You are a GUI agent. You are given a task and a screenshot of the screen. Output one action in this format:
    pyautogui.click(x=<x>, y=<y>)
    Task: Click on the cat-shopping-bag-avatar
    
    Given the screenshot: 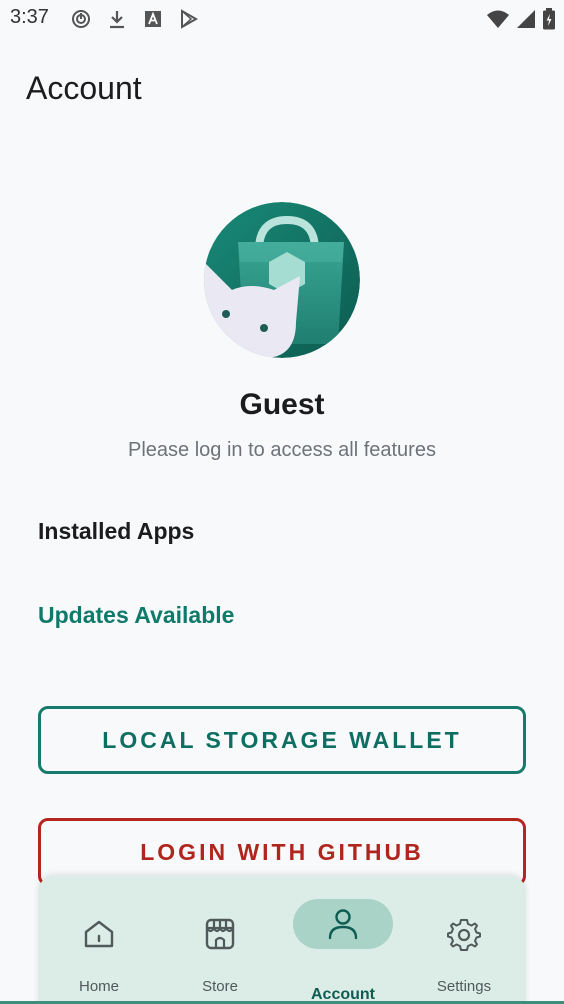 What is the action you would take?
    pyautogui.click(x=282, y=280)
    